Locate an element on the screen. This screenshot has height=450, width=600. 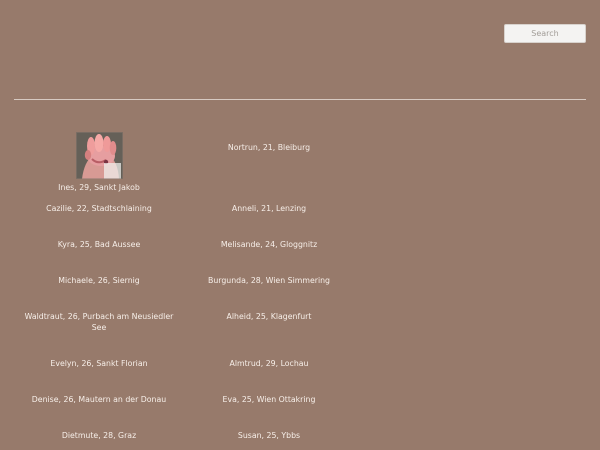
profile-name-location: Eva, 25, Wien Ottakring is located at coordinates (269, 399).